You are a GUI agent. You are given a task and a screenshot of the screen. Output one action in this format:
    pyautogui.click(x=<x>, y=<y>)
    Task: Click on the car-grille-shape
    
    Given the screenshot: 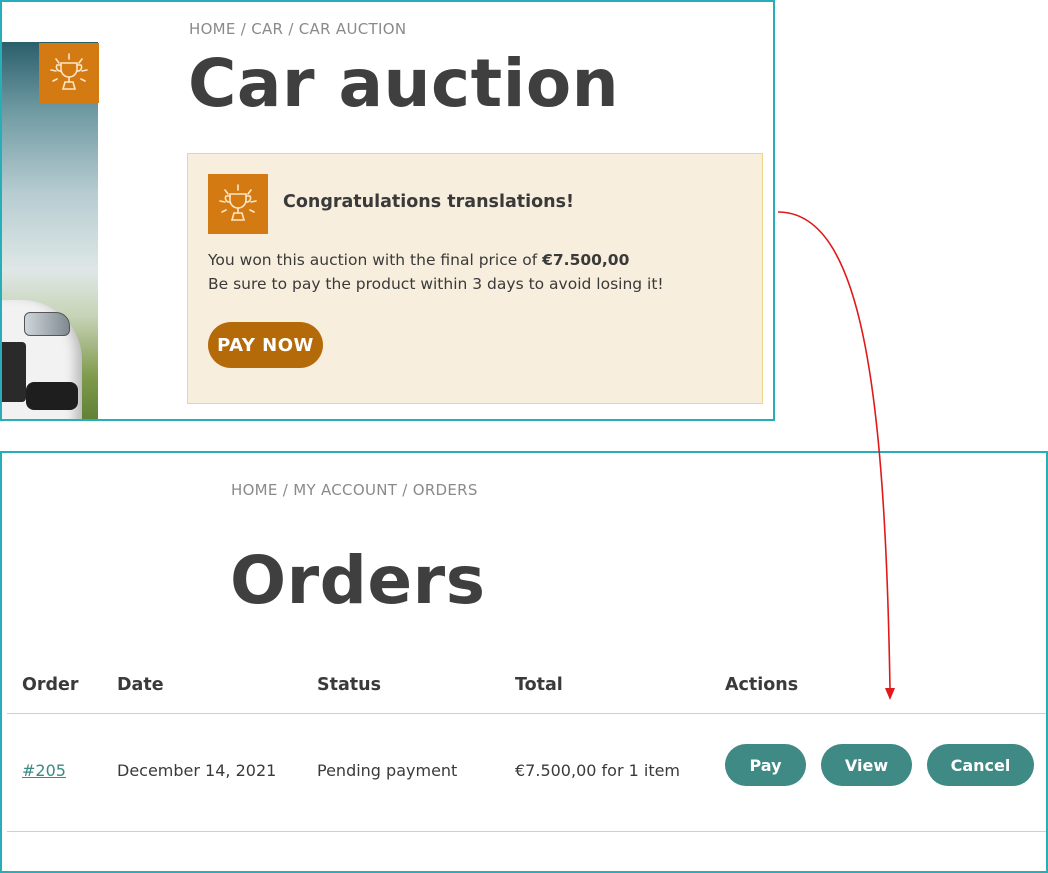 What is the action you would take?
    pyautogui.click(x=14, y=372)
    